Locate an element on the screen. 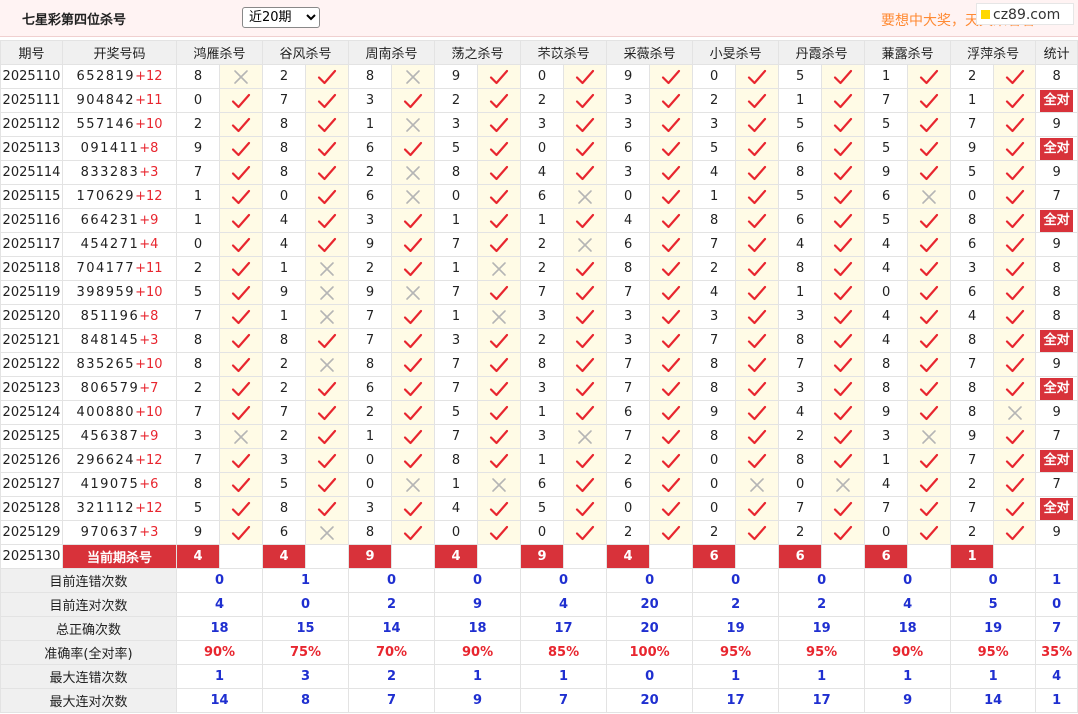 This screenshot has width=1078, height=714. current-kill-number: 6 is located at coordinates (800, 556).